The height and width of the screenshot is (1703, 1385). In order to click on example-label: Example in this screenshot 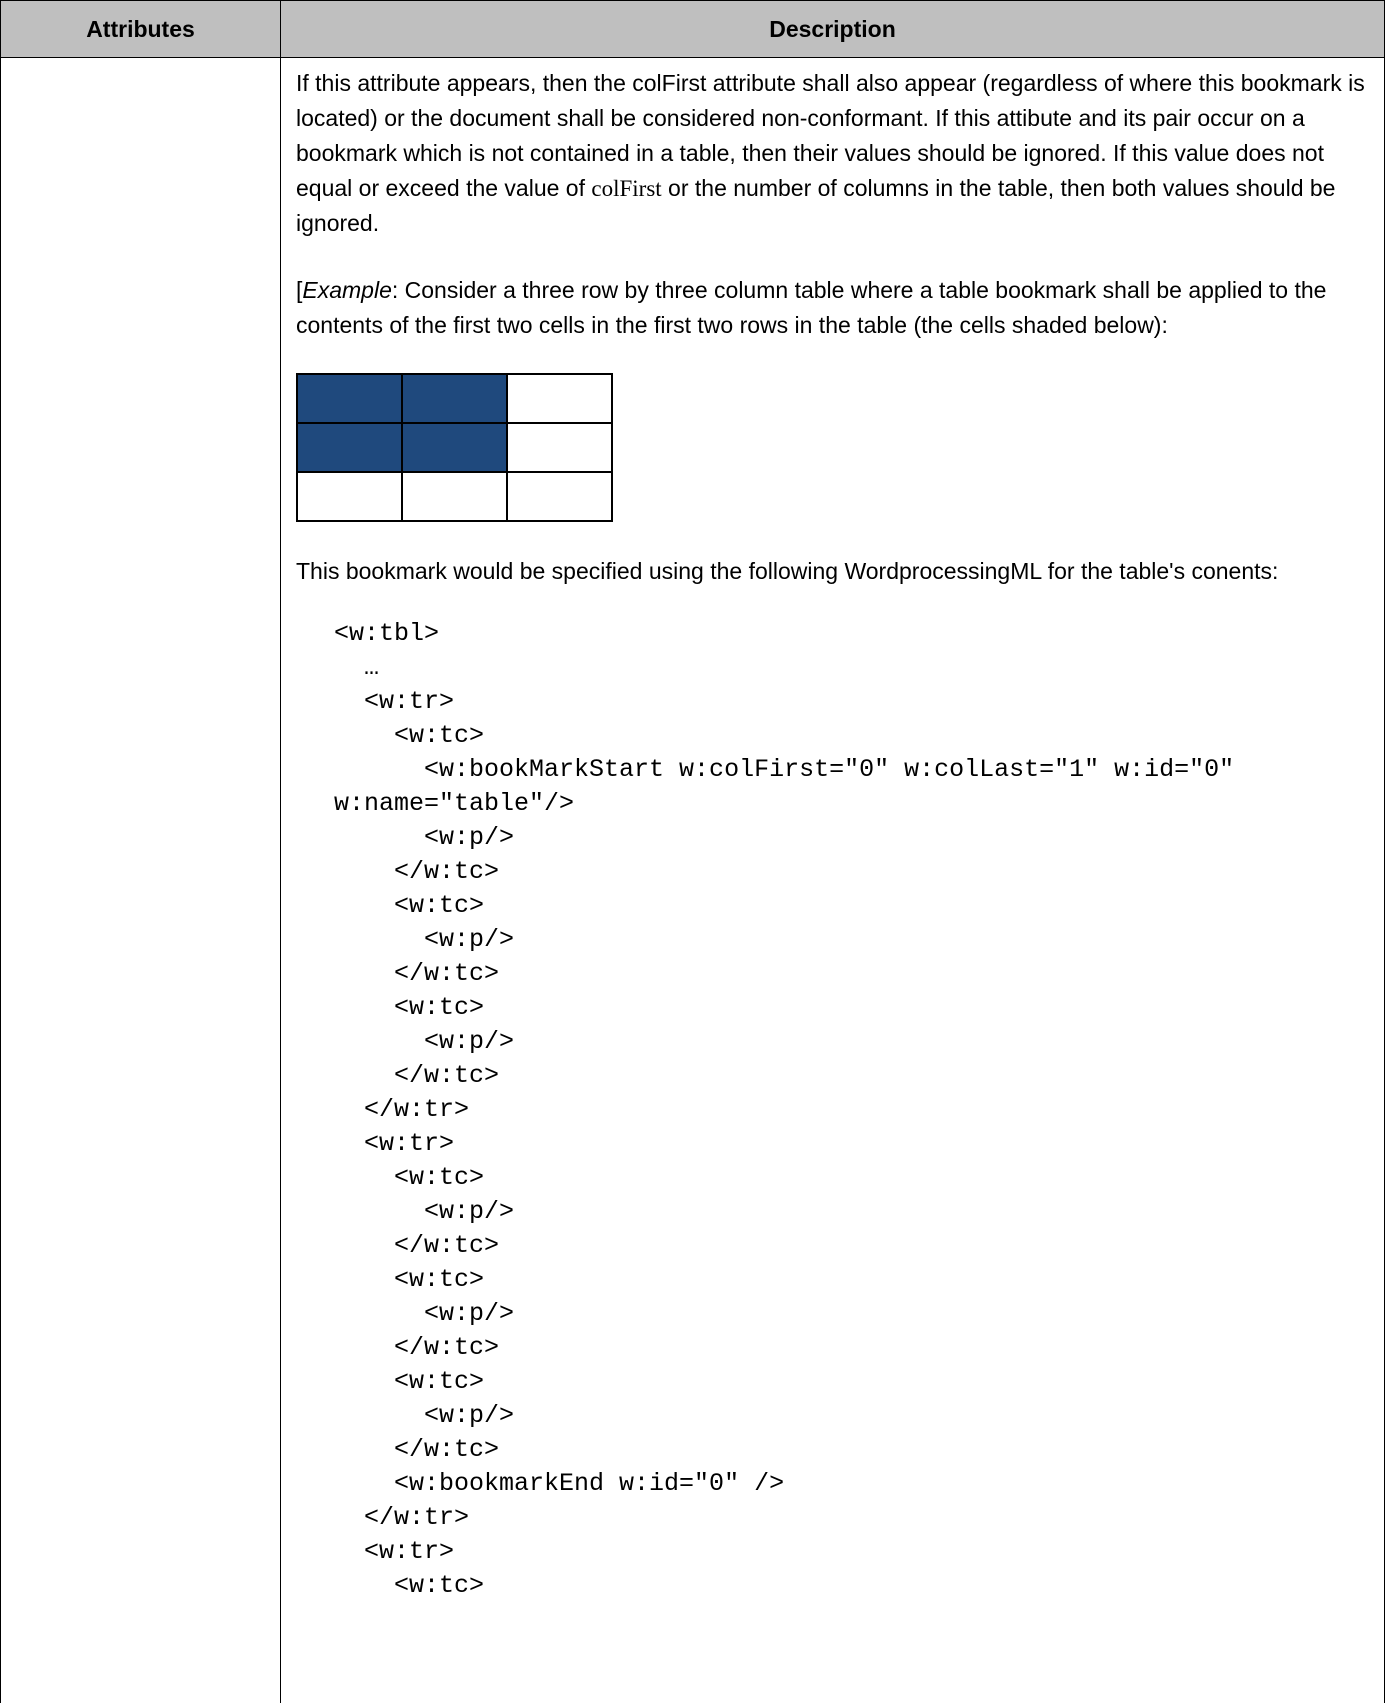, I will do `click(347, 290)`.